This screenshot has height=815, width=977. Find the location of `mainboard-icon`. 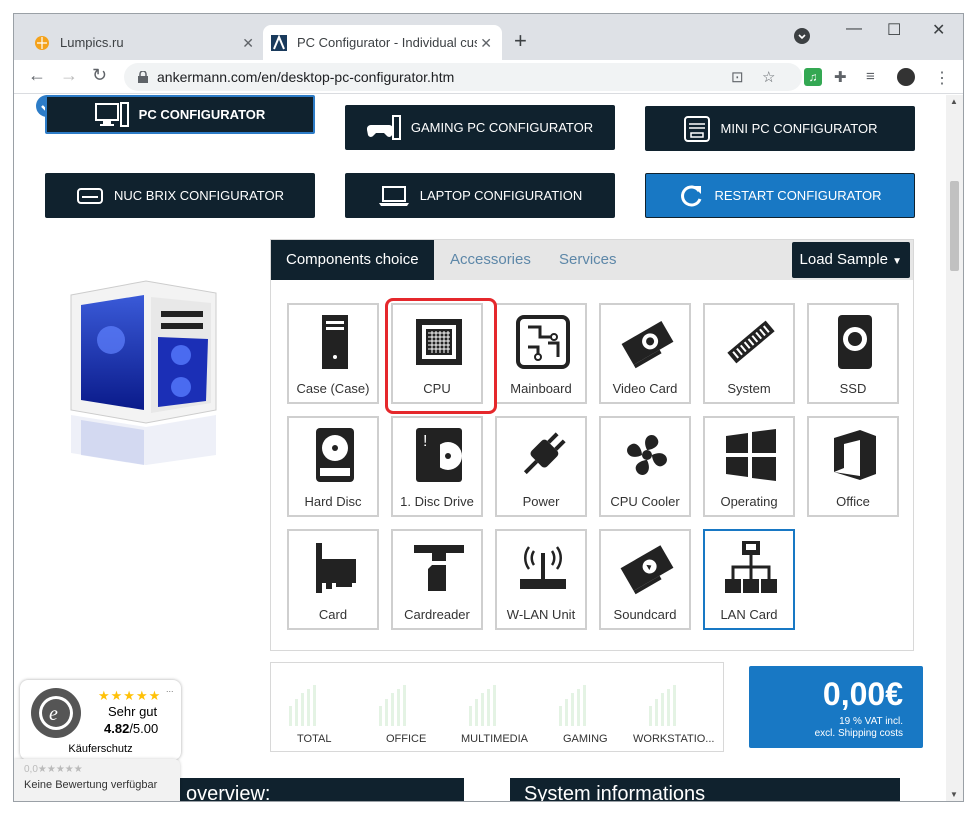

mainboard-icon is located at coordinates (543, 342).